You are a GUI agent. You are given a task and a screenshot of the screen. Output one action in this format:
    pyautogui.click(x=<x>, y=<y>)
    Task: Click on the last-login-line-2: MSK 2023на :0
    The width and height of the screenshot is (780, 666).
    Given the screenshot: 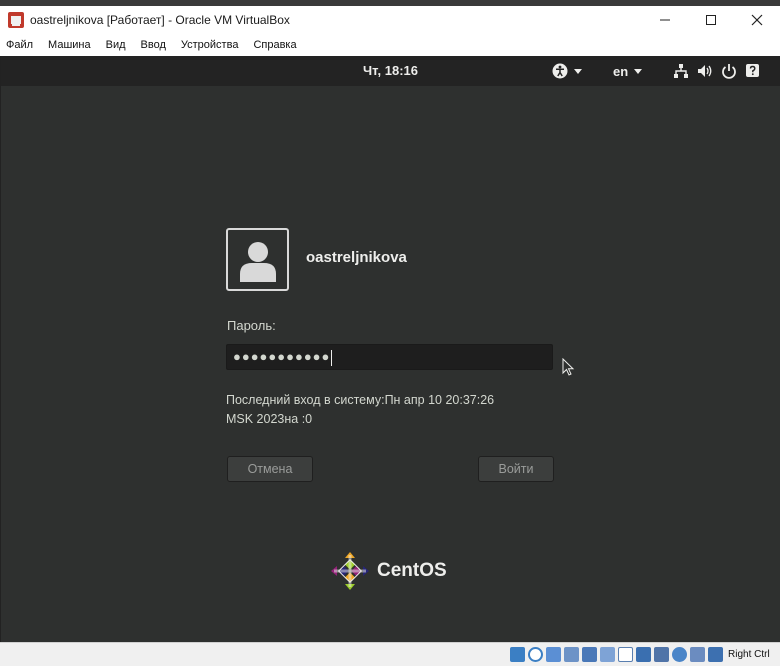 What is the action you would take?
    pyautogui.click(x=269, y=419)
    